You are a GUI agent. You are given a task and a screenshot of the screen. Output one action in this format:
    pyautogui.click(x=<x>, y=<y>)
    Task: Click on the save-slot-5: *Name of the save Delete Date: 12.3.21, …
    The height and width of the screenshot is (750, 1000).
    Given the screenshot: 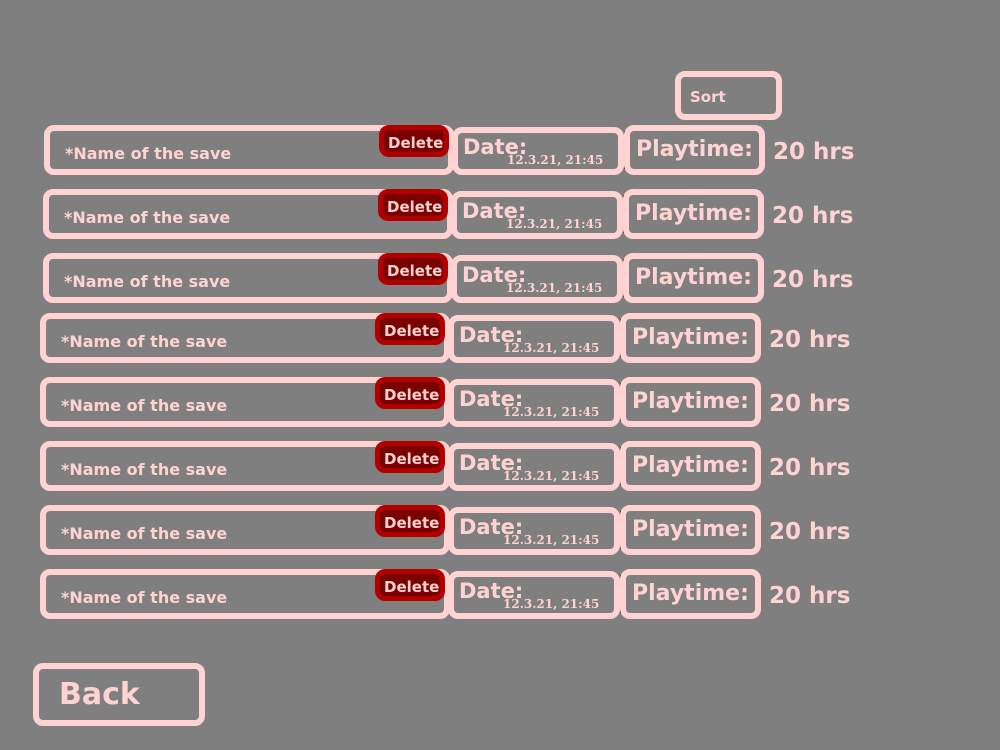 What is the action you would take?
    pyautogui.click(x=455, y=402)
    